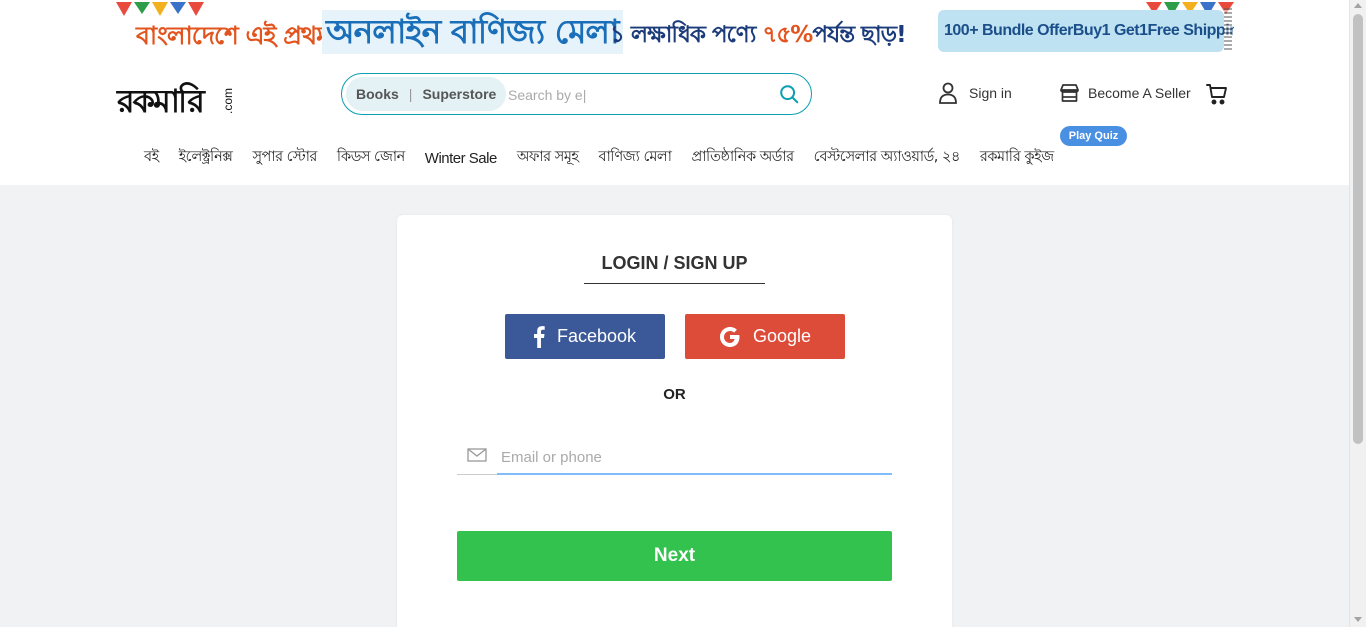 The width and height of the screenshot is (1366, 627). I want to click on login-title: LOGIN / SIGN UP, so click(674, 263).